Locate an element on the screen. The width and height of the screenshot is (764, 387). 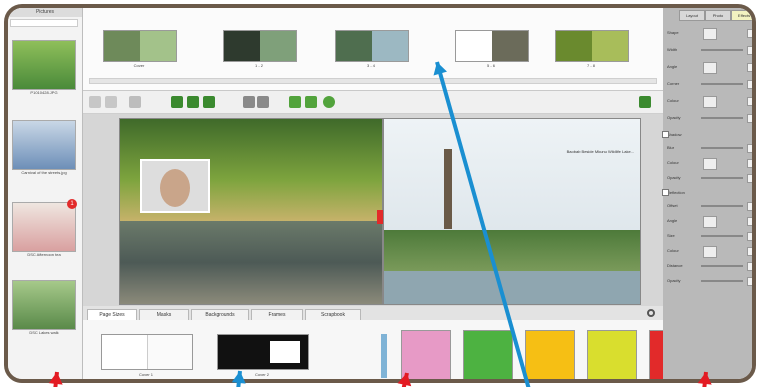
red-arrow-properties is located at coordinates (704, 379).